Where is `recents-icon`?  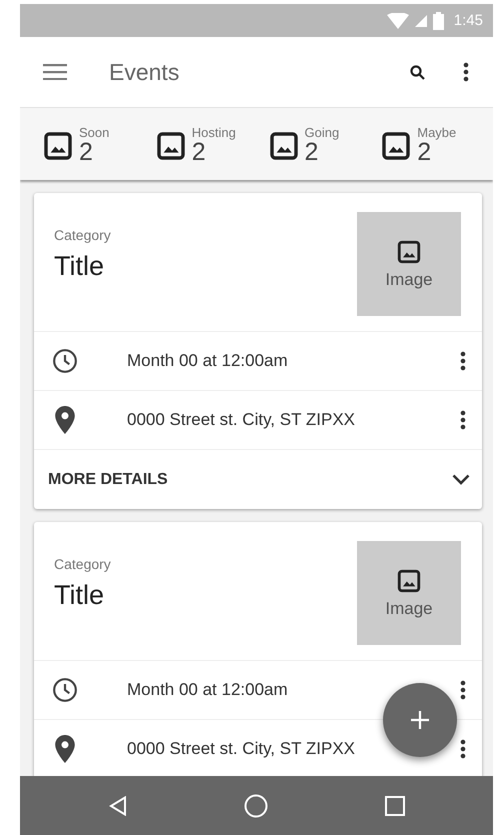
recents-icon is located at coordinates (394, 806).